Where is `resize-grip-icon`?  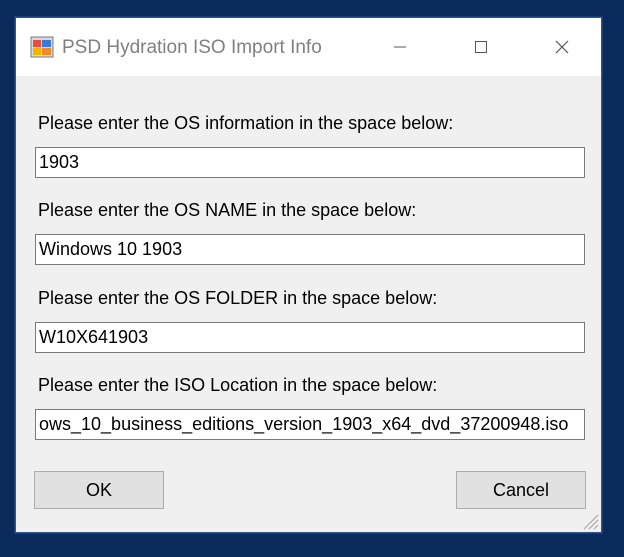
resize-grip-icon is located at coordinates (589, 520).